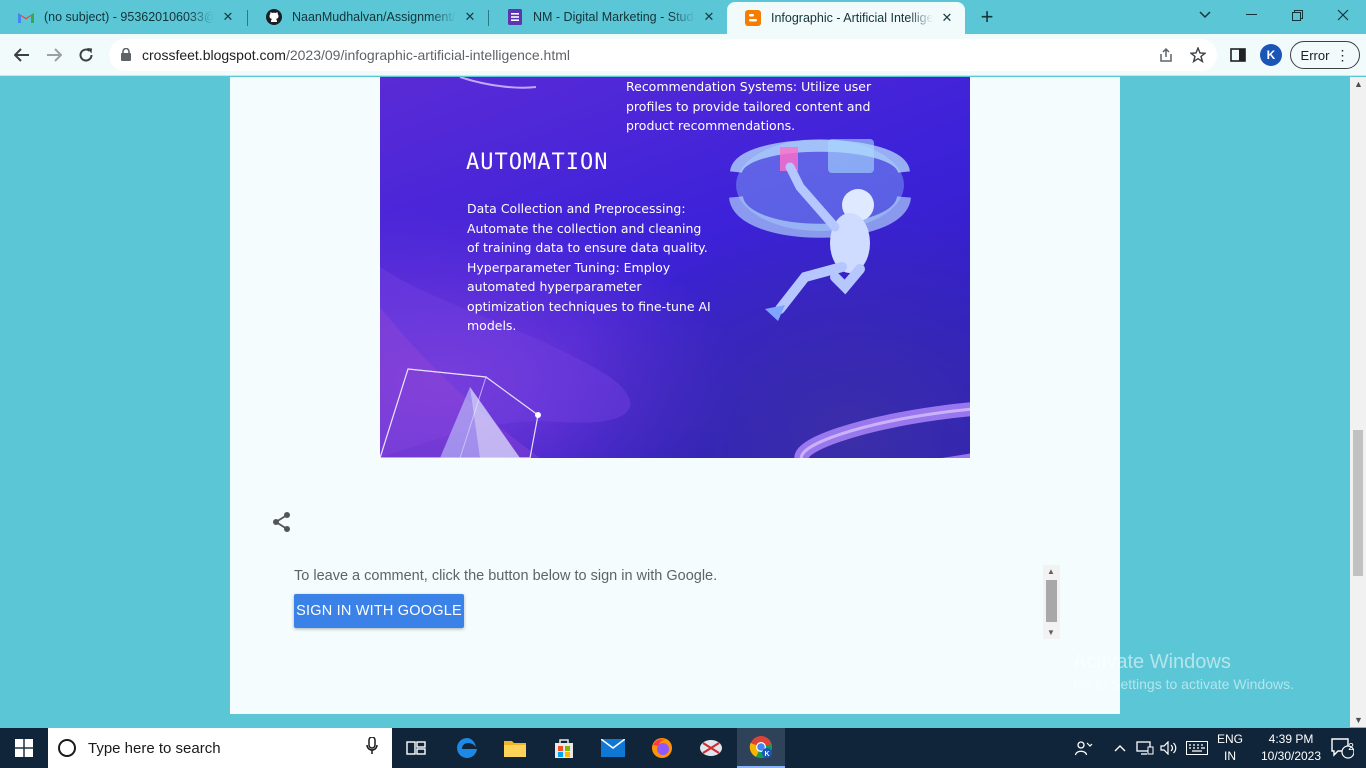  What do you see at coordinates (1197, 748) in the screenshot?
I see `keyboard-icon` at bounding box center [1197, 748].